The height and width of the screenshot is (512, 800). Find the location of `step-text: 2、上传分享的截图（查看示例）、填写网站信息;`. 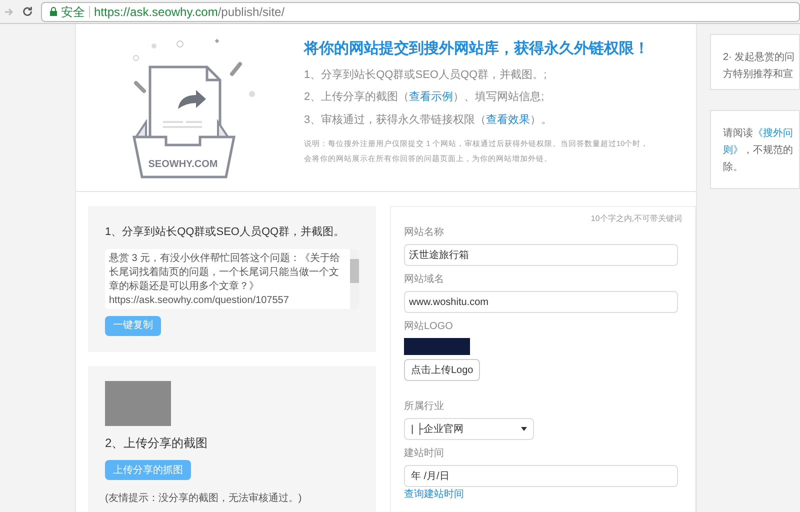

step-text: 2、上传分享的截图（查看示例）、填写网站信息; is located at coordinates (425, 97).